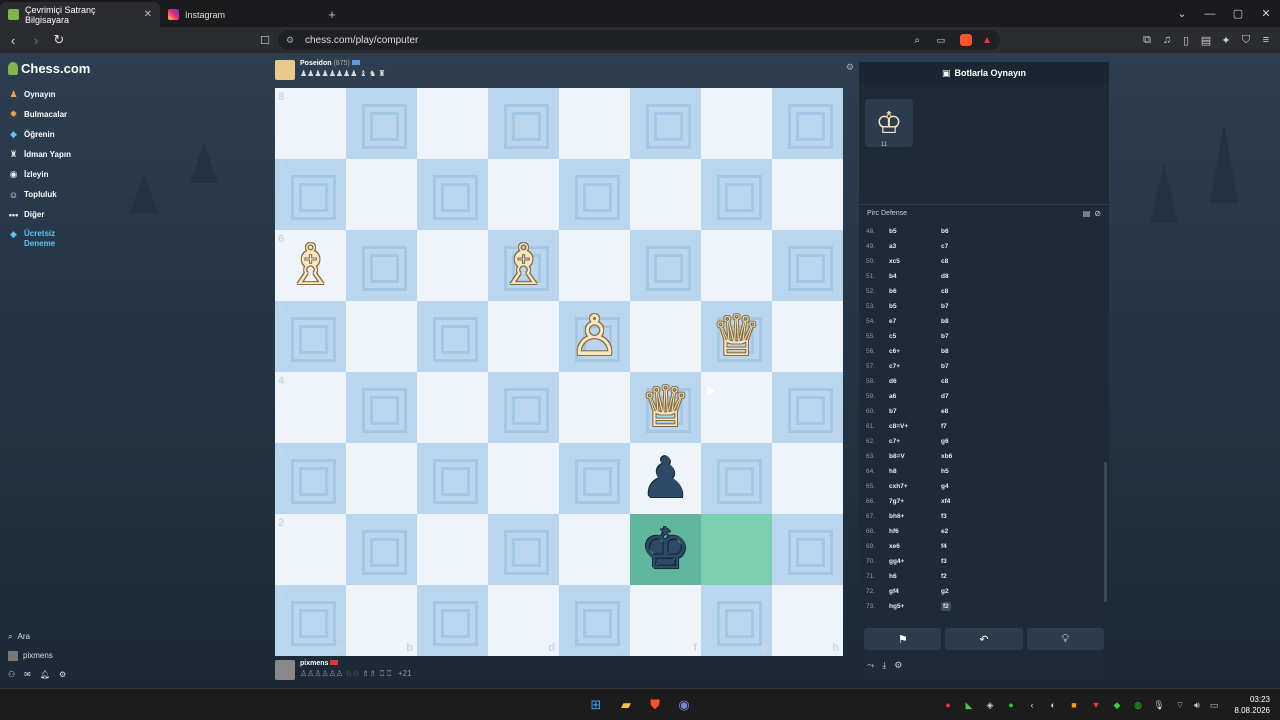 Image resolution: width=1280 pixels, height=720 pixels. What do you see at coordinates (665, 478) in the screenshot?
I see `square-f3: ♟` at bounding box center [665, 478].